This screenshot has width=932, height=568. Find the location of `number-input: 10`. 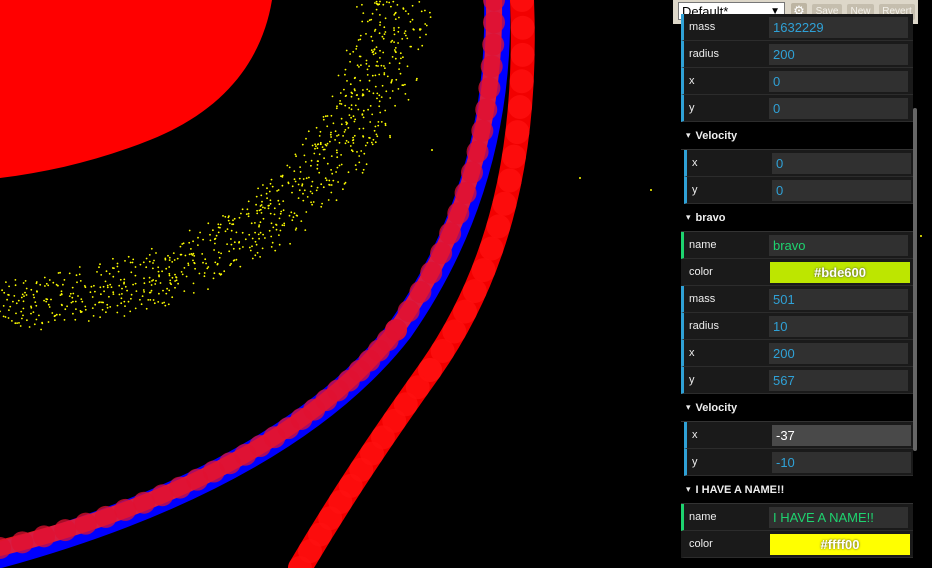

number-input: 10 is located at coordinates (838, 326).